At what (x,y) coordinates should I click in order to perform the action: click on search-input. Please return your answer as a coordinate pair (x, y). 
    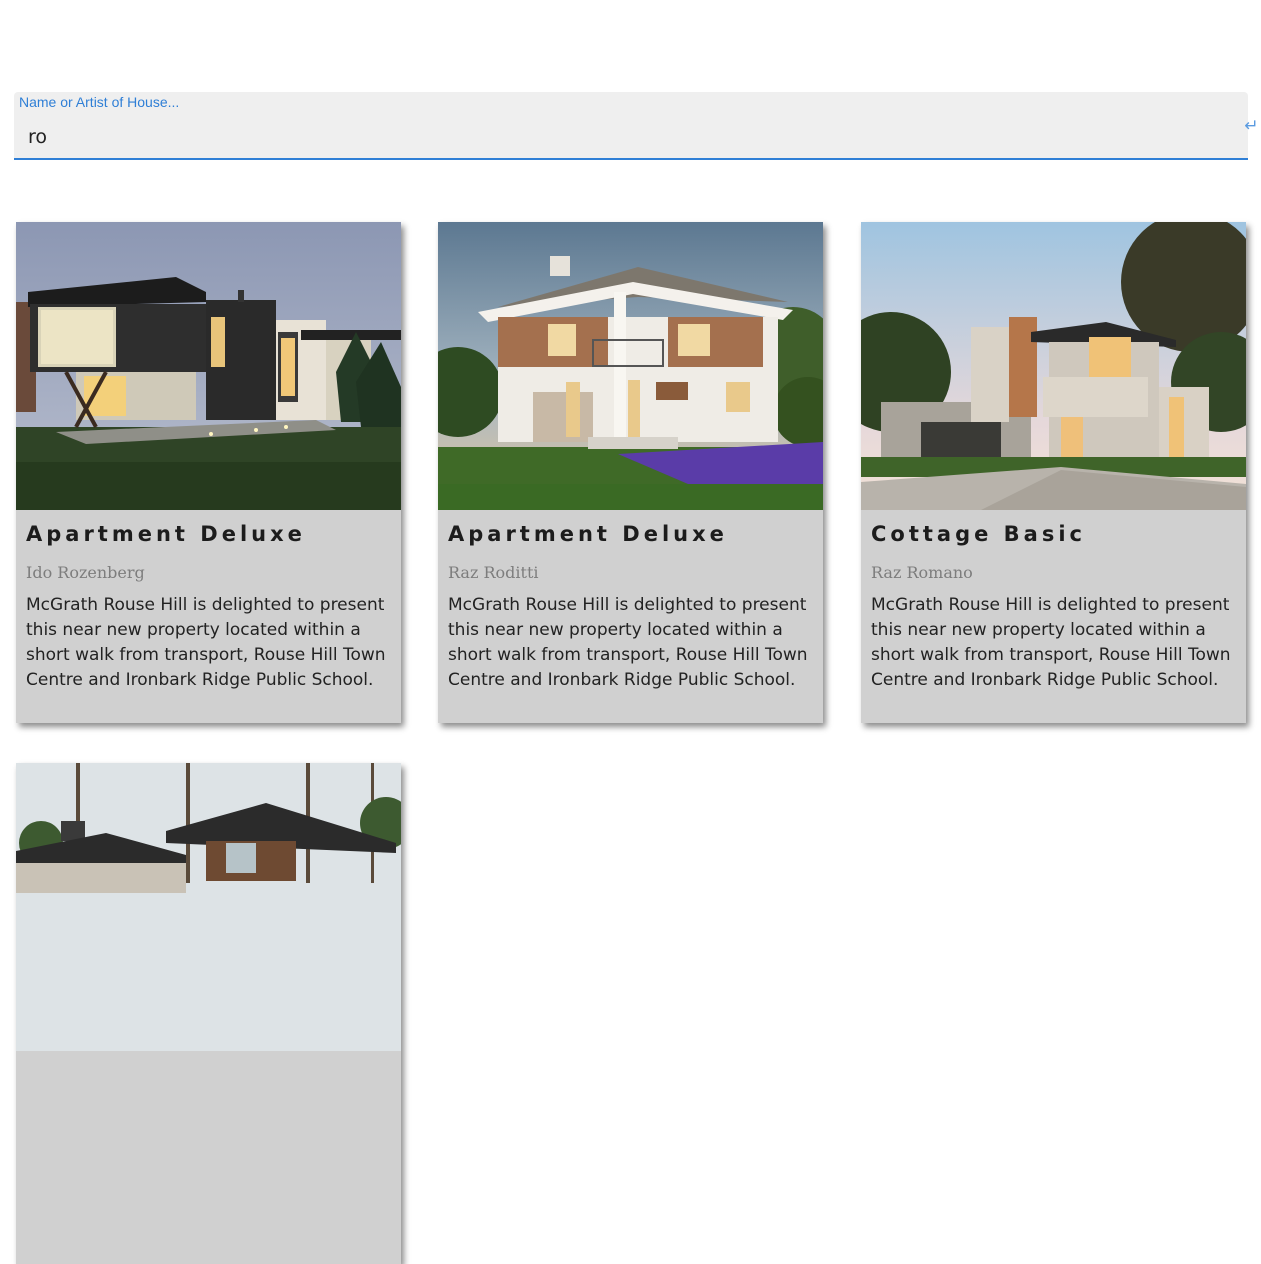
    Looking at the image, I should click on (618, 137).